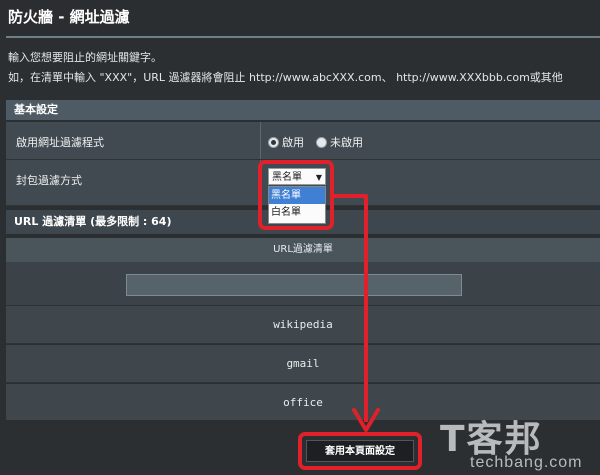 This screenshot has height=475, width=600. I want to click on enable-filter-row: 啟用網址過濾程式 啟用 未啟用, so click(303, 141).